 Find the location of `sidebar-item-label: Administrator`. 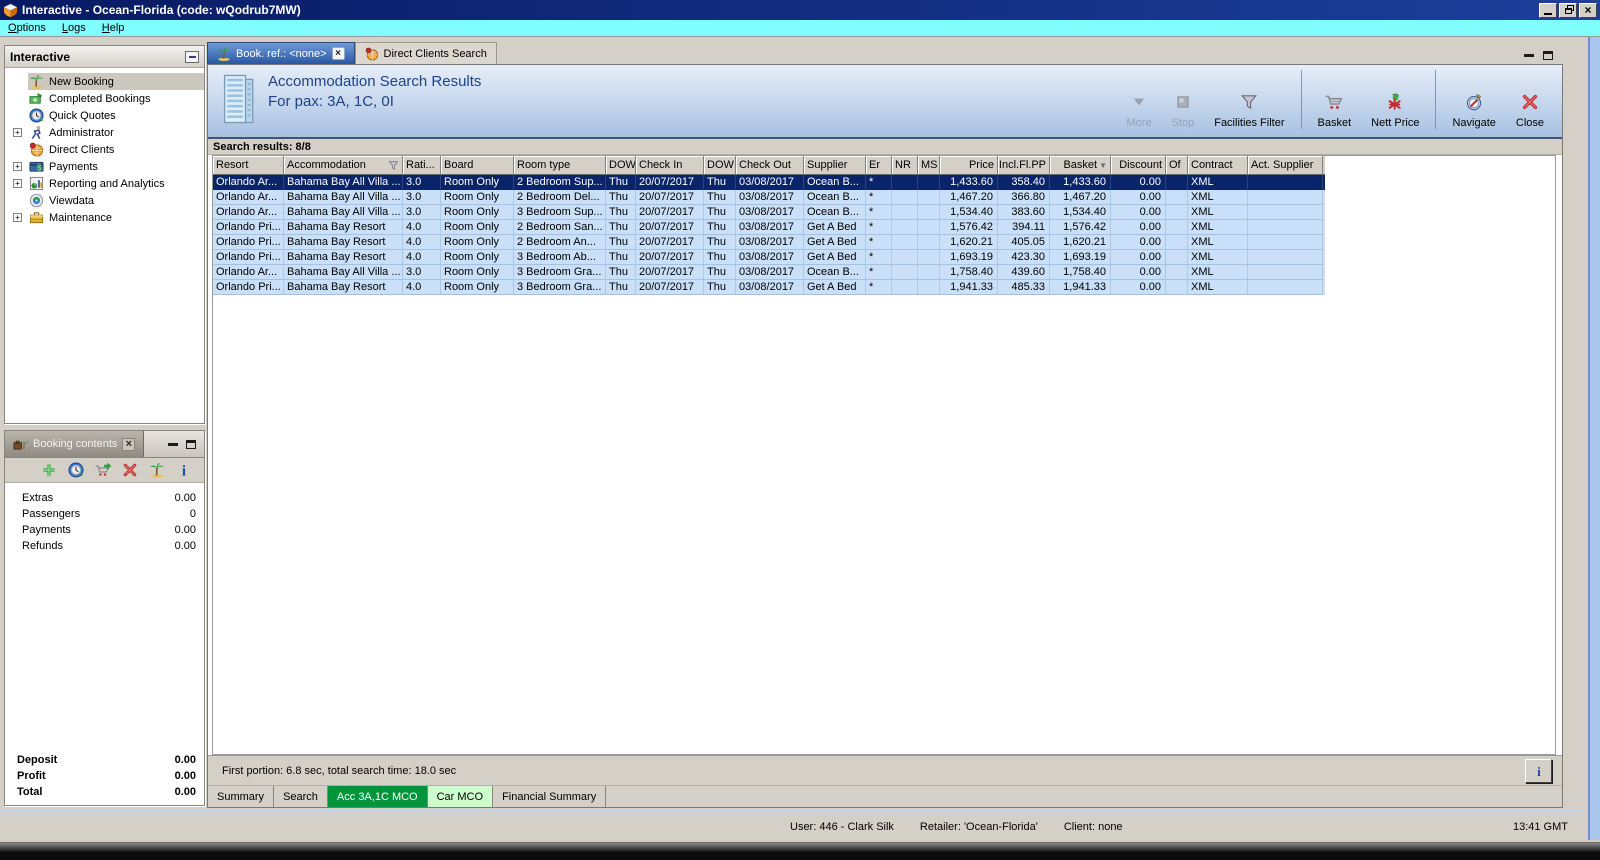

sidebar-item-label: Administrator is located at coordinates (81, 132).